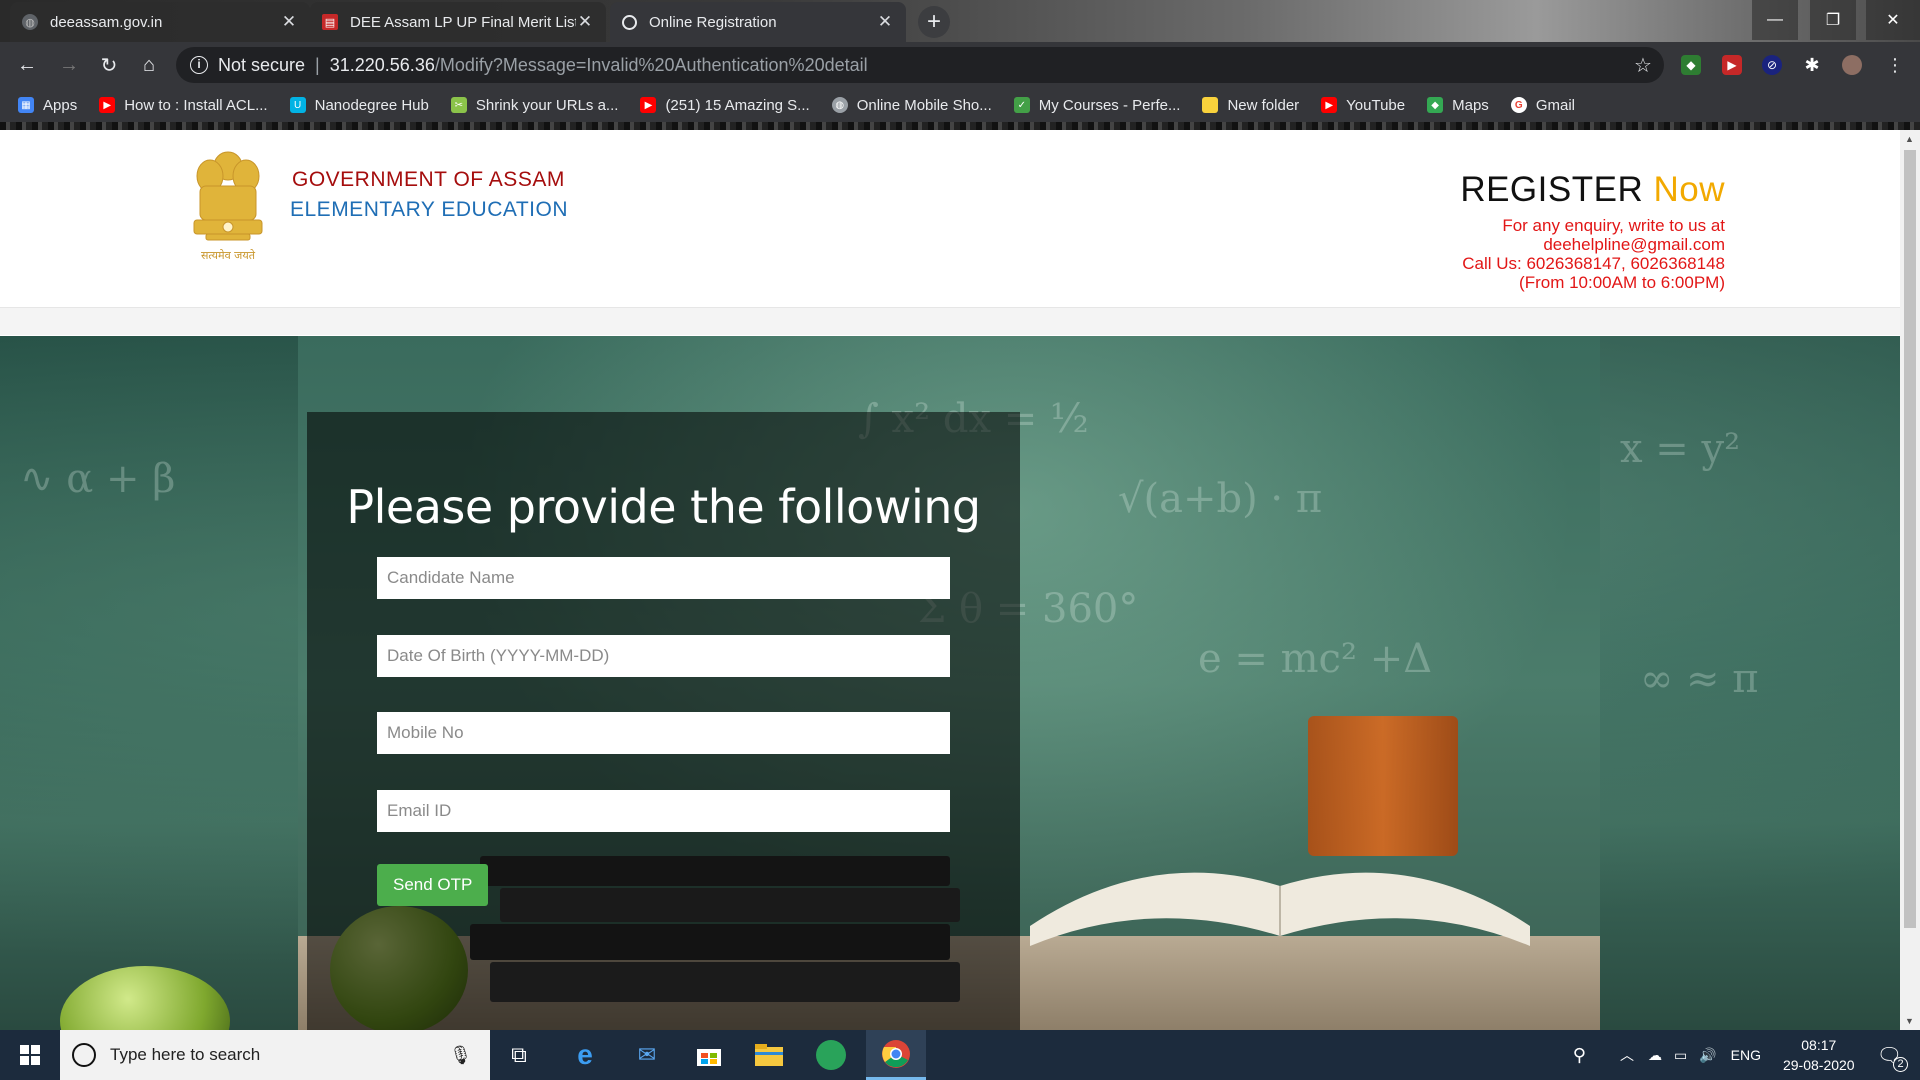 The width and height of the screenshot is (1920, 1080). Describe the element at coordinates (1909, 1021) in the screenshot. I see `scroll-down-icon: ▼` at that location.